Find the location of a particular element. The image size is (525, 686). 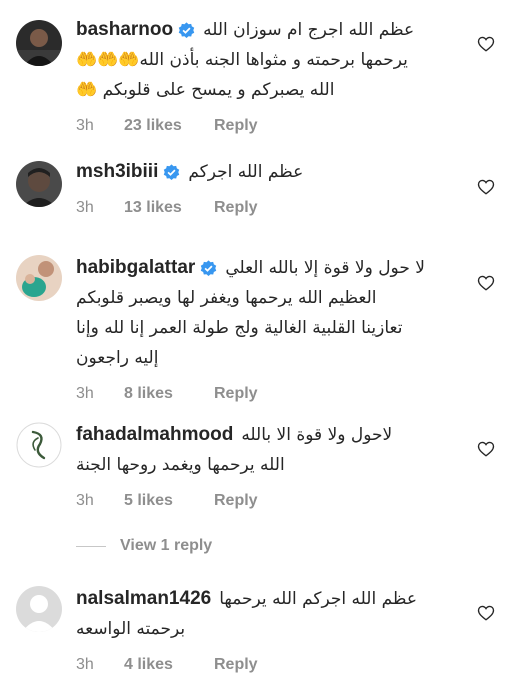

comment-username: msh3ibiii is located at coordinates (117, 172).